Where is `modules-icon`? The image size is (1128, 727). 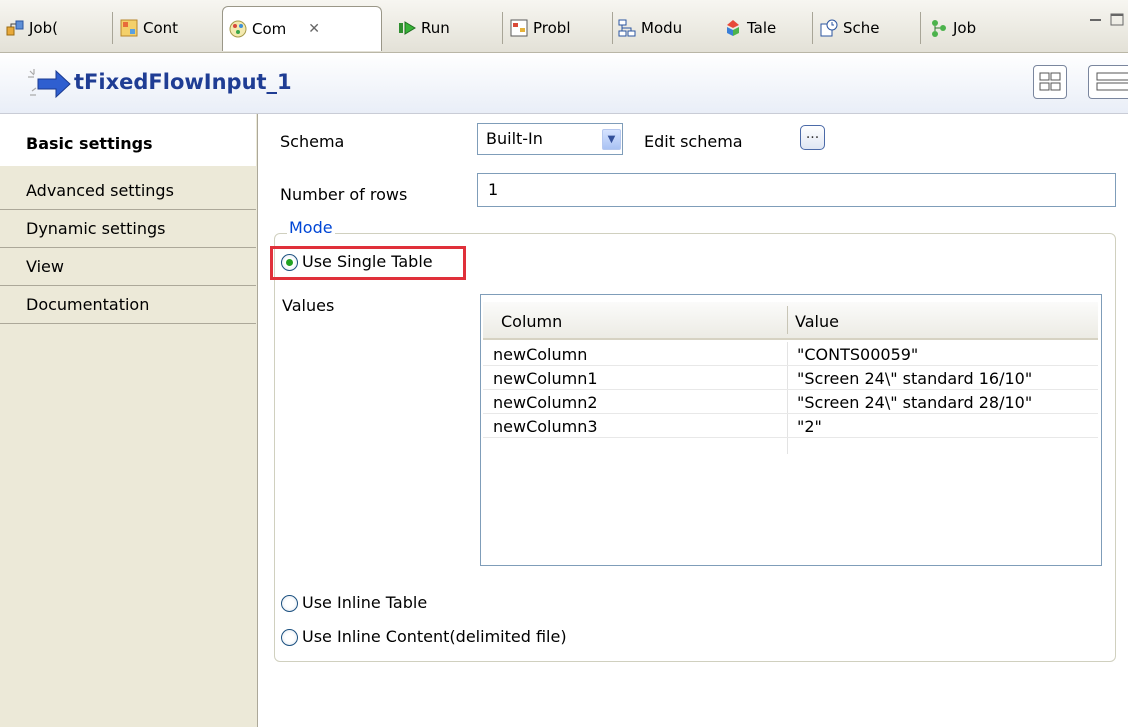 modules-icon is located at coordinates (627, 28).